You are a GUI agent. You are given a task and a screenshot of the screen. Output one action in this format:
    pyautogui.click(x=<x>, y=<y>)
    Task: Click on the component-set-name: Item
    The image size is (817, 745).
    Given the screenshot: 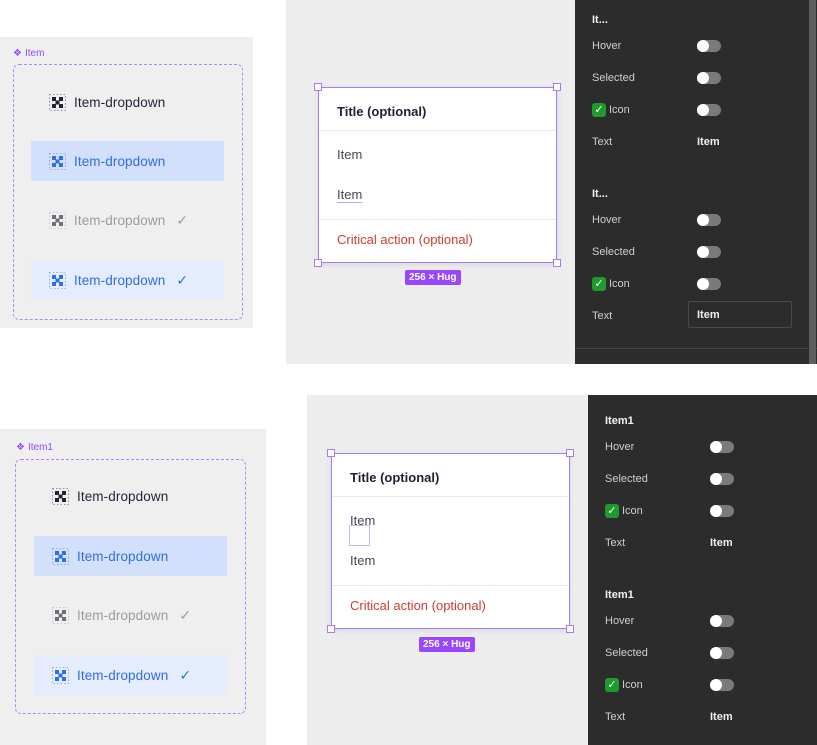 What is the action you would take?
    pyautogui.click(x=34, y=53)
    